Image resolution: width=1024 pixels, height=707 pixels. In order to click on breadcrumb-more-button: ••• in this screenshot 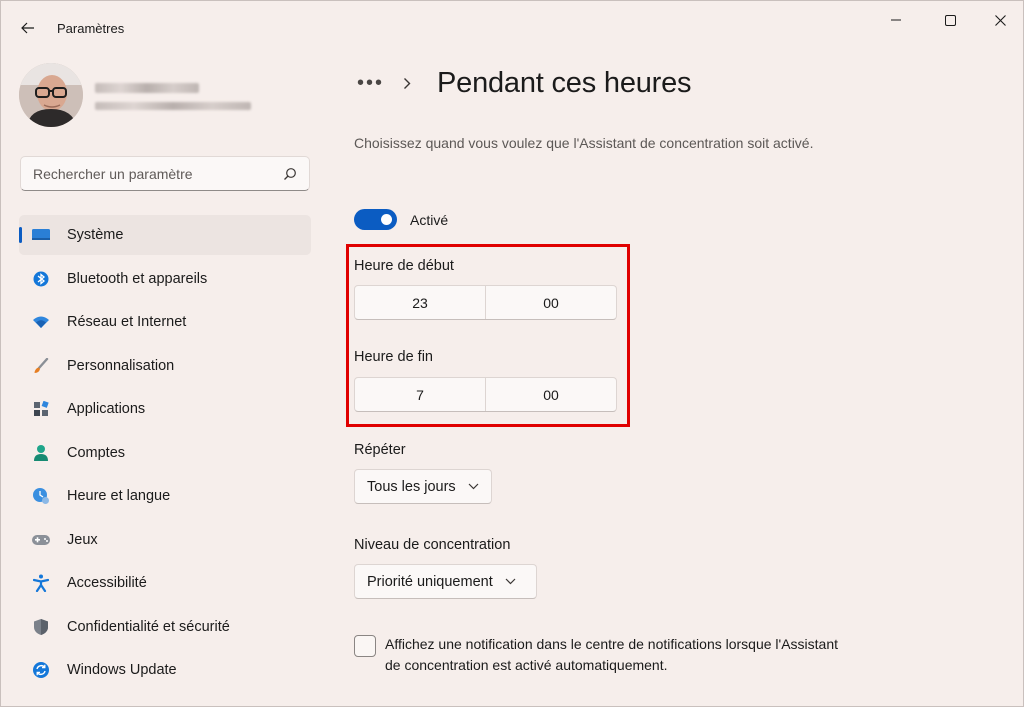, I will do `click(377, 83)`.